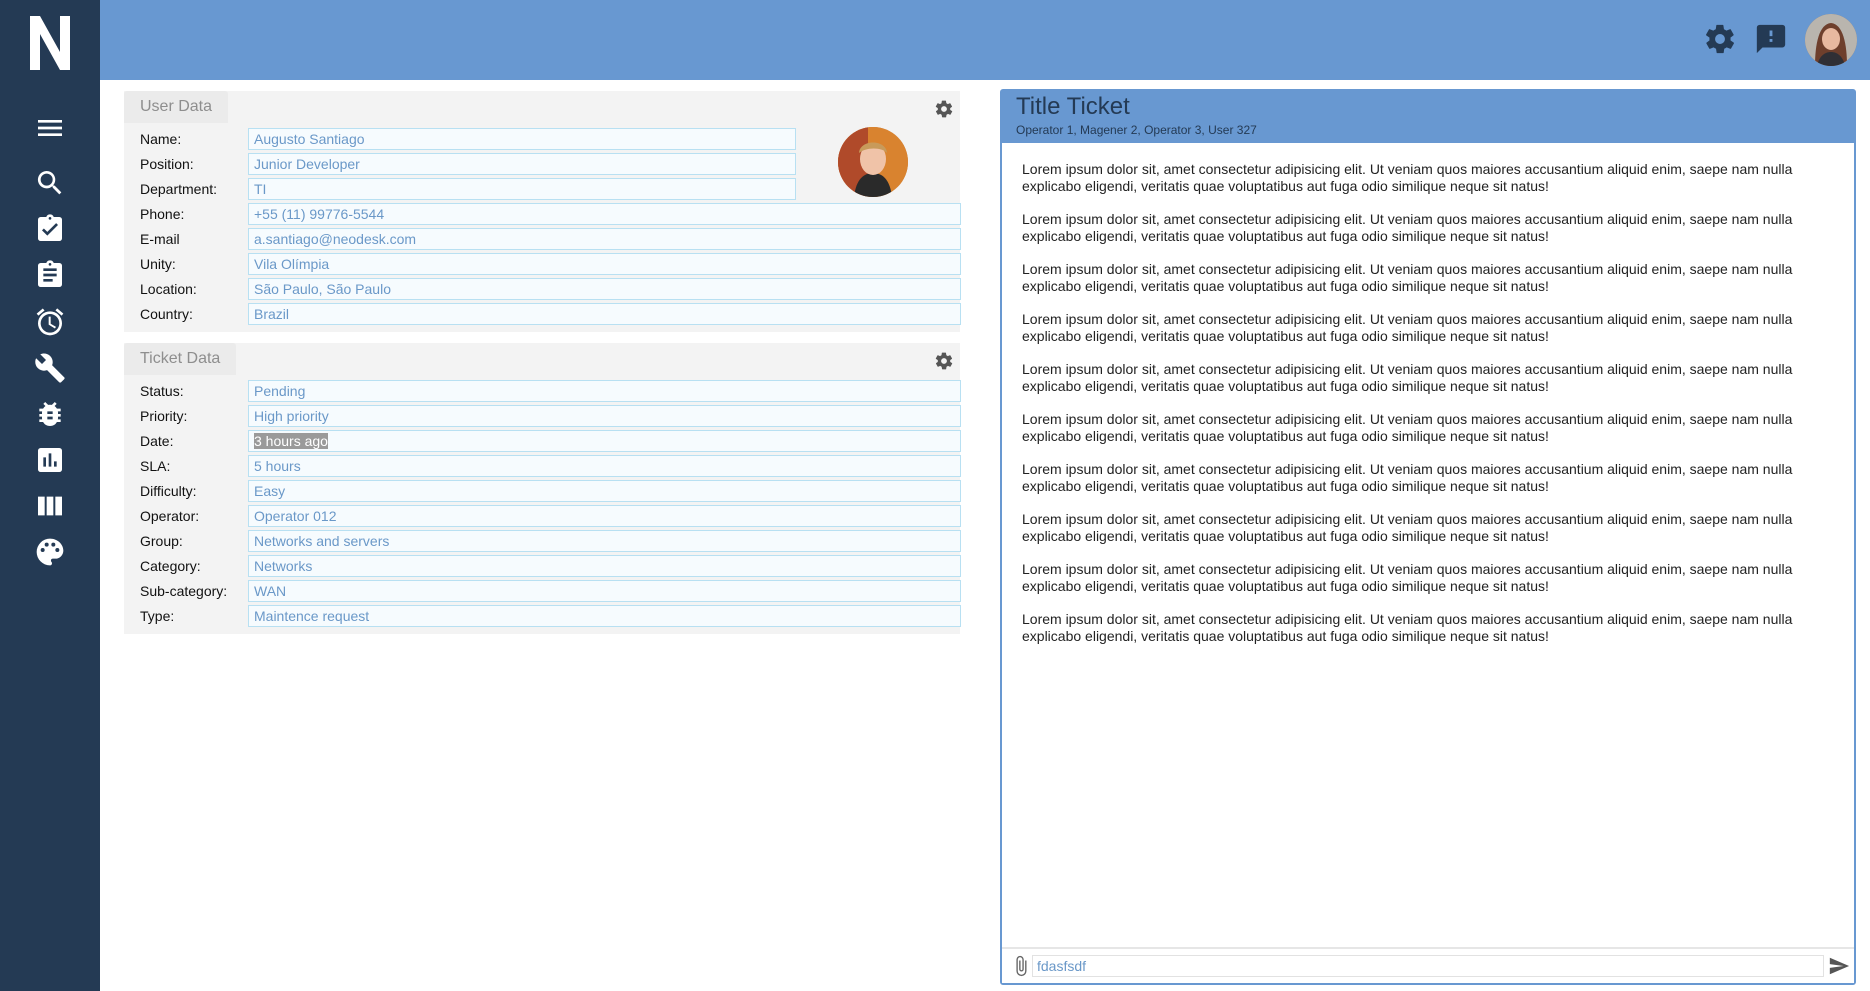  Describe the element at coordinates (164, 416) in the screenshot. I see `field-label: Priority:` at that location.